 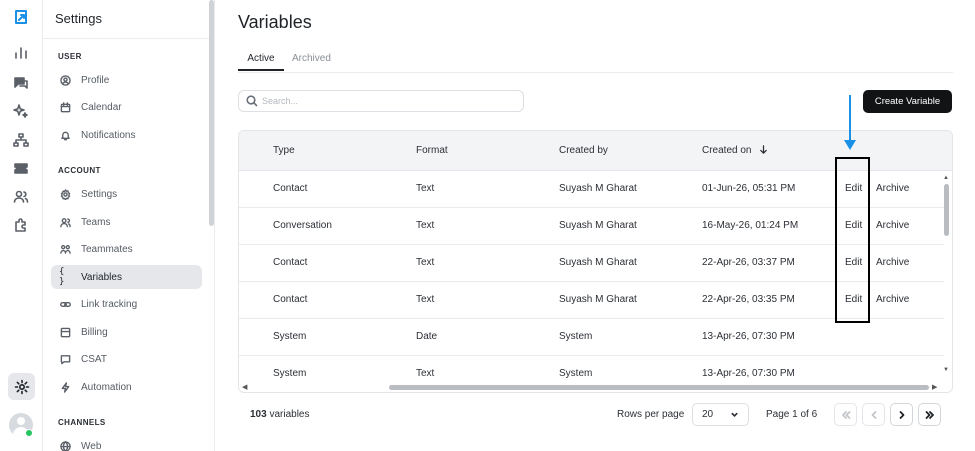 I want to click on sidebar-item-variables: { } Variables, so click(x=126, y=277).